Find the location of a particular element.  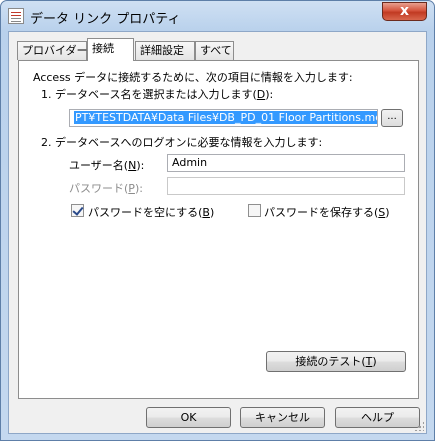

password-label-accesskey: P is located at coordinates (131, 188).